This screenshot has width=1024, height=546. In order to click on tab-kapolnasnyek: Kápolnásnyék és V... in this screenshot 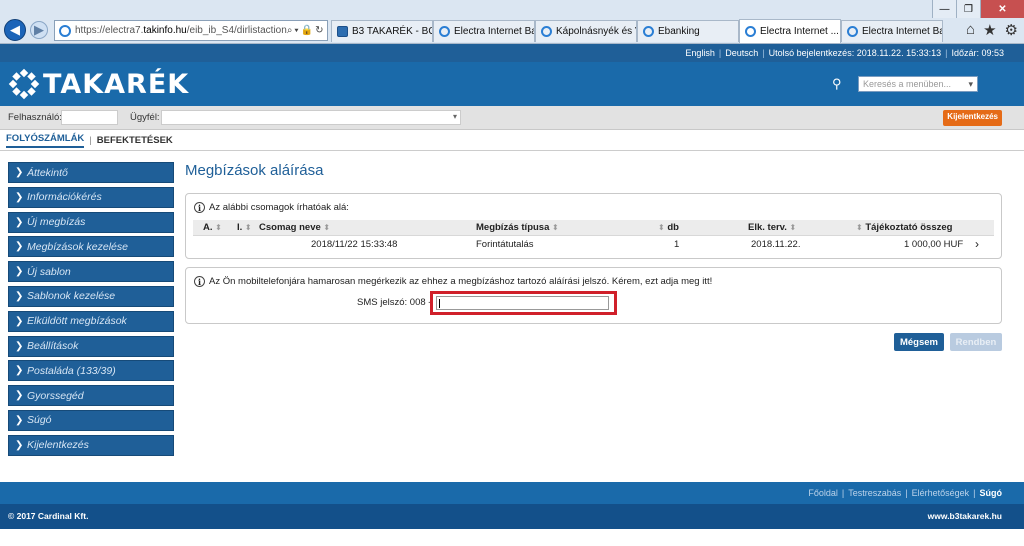, I will do `click(586, 31)`.